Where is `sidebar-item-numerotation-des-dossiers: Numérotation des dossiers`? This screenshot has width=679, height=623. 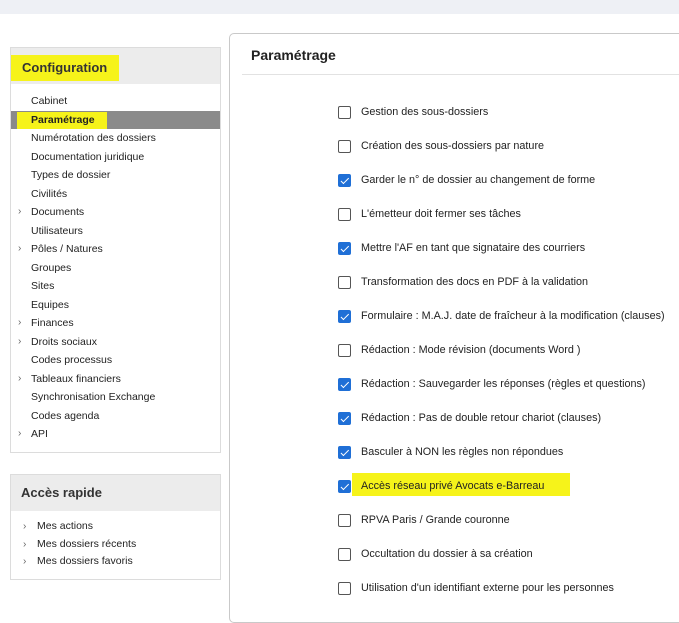
sidebar-item-numerotation-des-dossiers: Numérotation des dossiers is located at coordinates (115, 138).